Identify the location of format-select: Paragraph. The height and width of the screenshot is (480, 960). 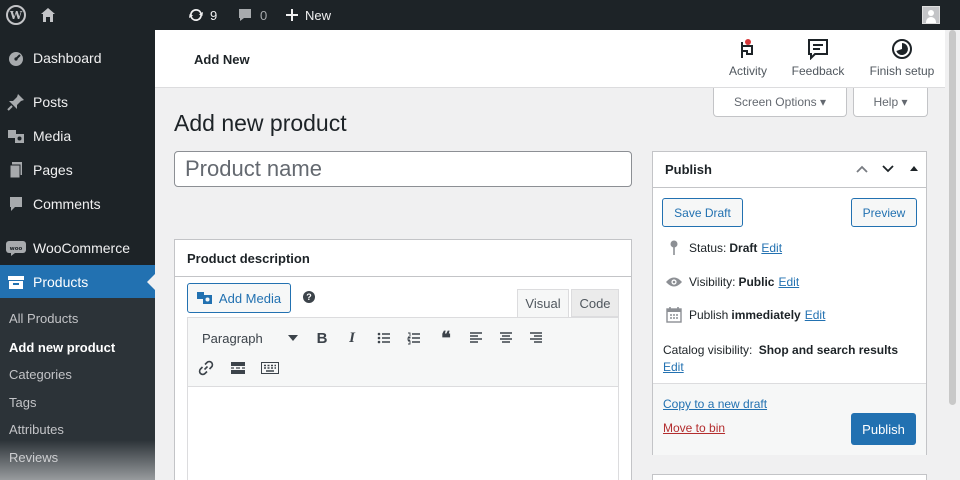
(247, 338).